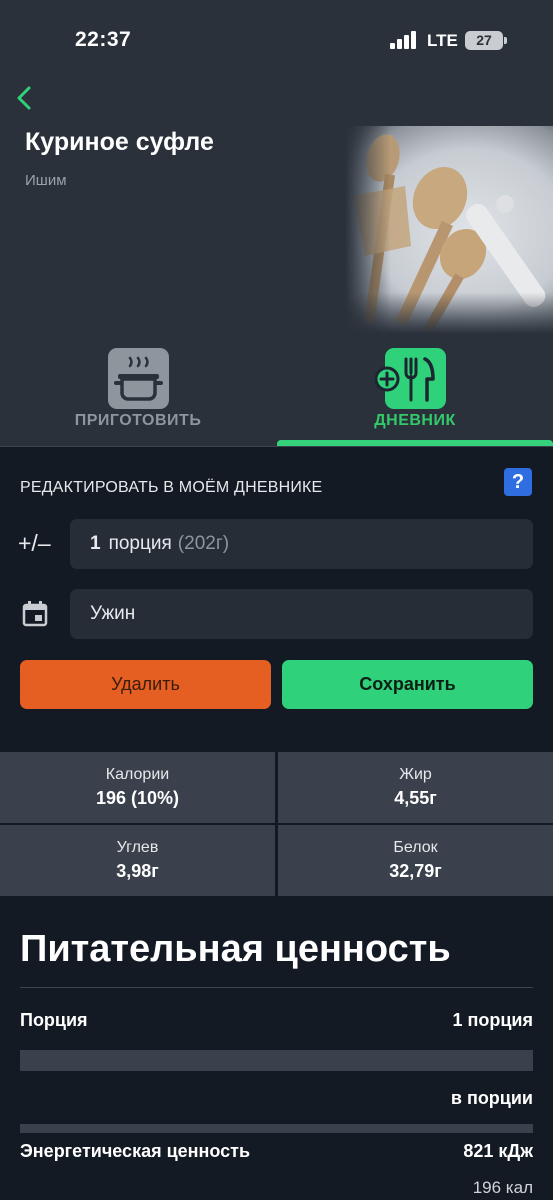 Image resolution: width=553 pixels, height=1200 pixels. I want to click on summary-value: 32,79г, so click(415, 871).